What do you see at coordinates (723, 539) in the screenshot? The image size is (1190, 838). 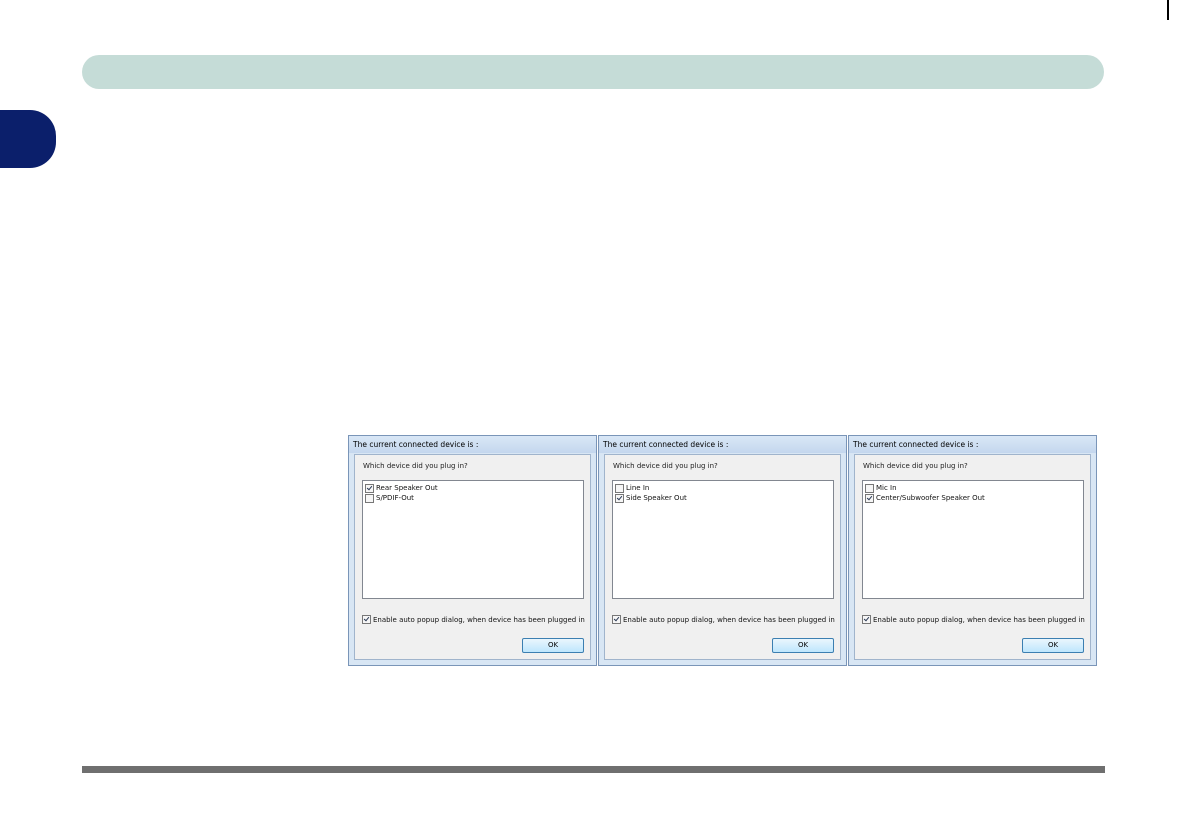 I see `device-listbox: Line In Side Speaker Out` at bounding box center [723, 539].